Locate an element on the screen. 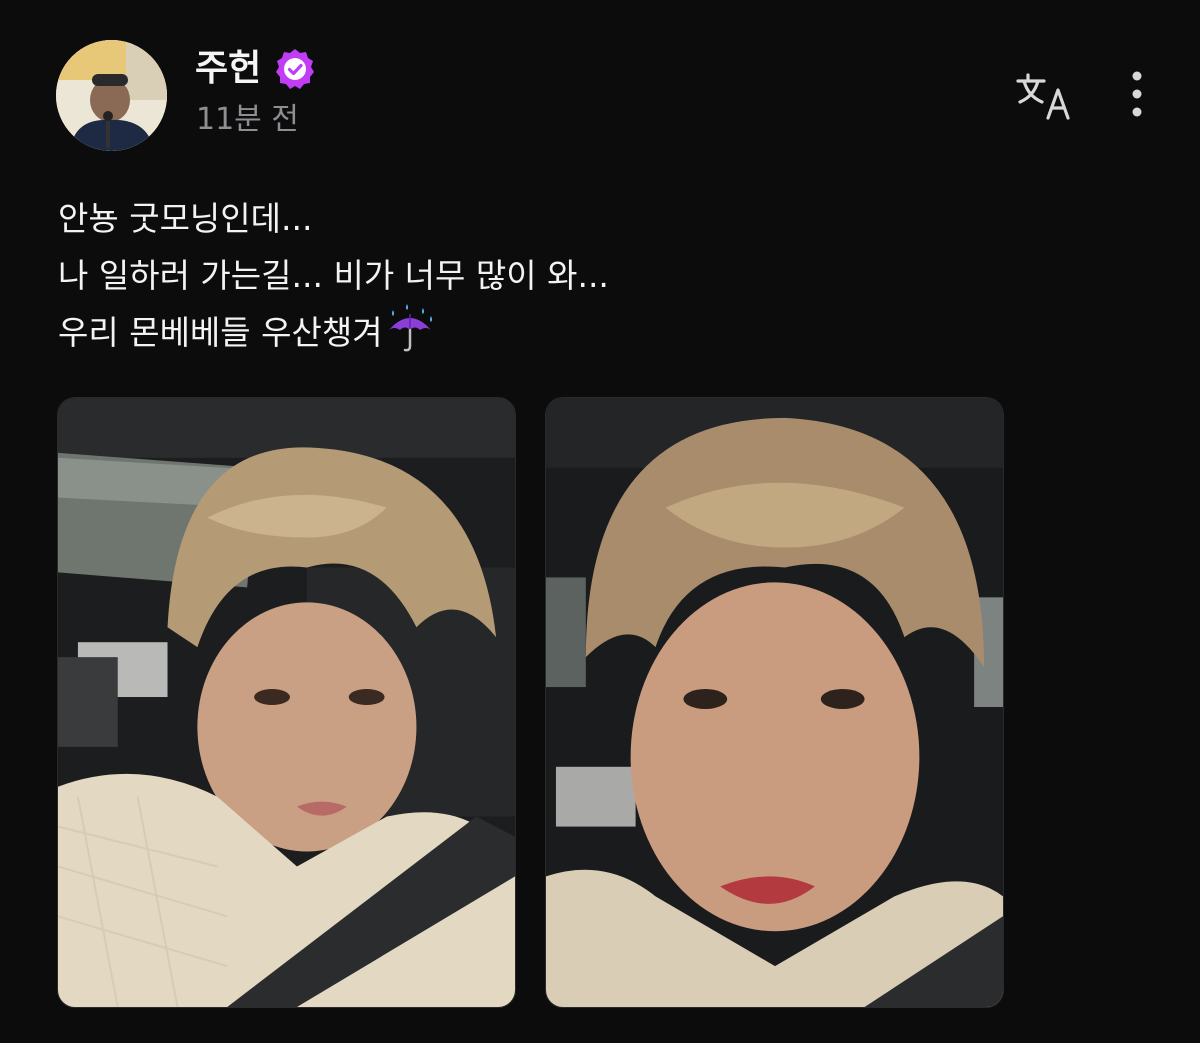 This screenshot has height=1043, width=1200. avatar-image is located at coordinates (111, 95).